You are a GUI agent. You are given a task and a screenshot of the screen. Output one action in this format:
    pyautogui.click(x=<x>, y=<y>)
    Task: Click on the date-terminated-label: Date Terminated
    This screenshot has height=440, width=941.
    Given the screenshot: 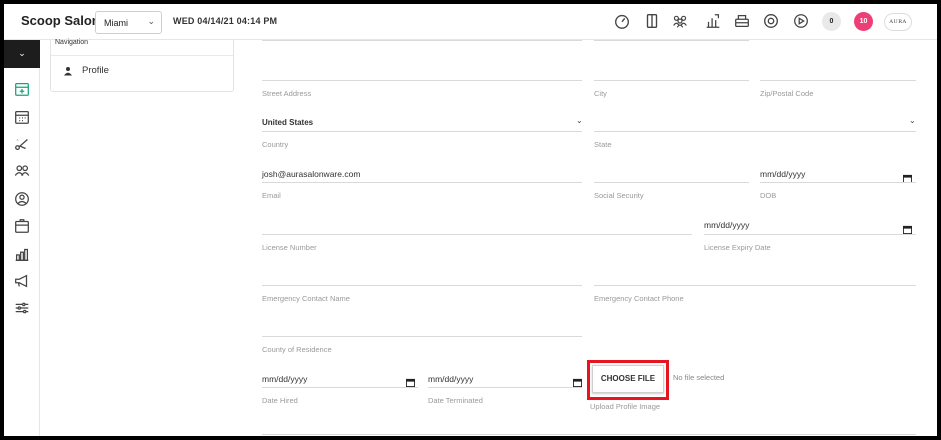 What is the action you would take?
    pyautogui.click(x=455, y=400)
    